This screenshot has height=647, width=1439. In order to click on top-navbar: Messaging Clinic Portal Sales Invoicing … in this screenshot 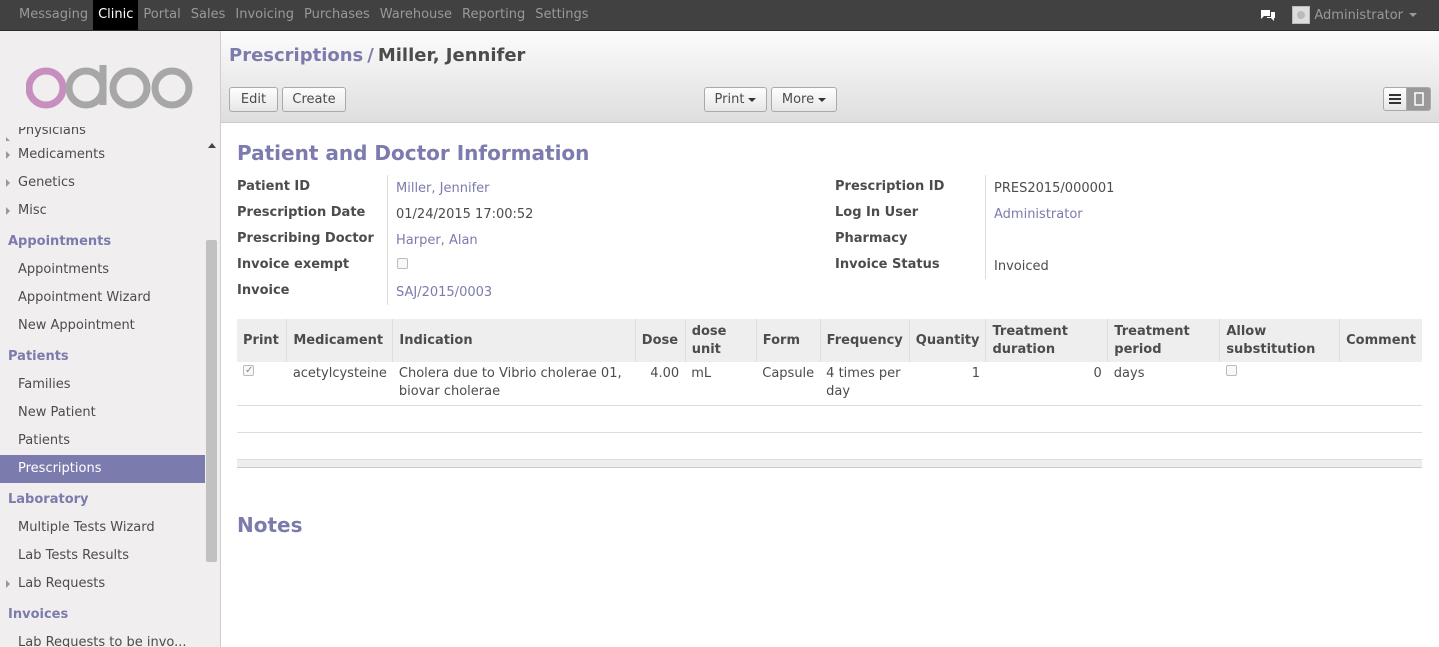, I will do `click(719, 15)`.